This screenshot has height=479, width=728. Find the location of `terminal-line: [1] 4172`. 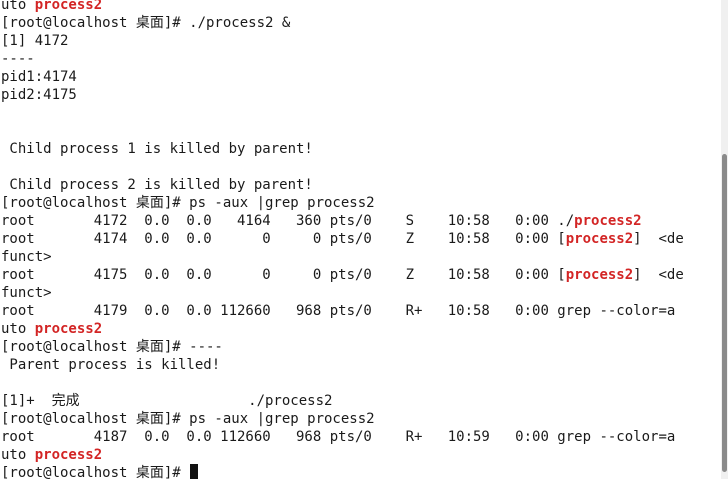

terminal-line: [1] 4172 is located at coordinates (361, 41).